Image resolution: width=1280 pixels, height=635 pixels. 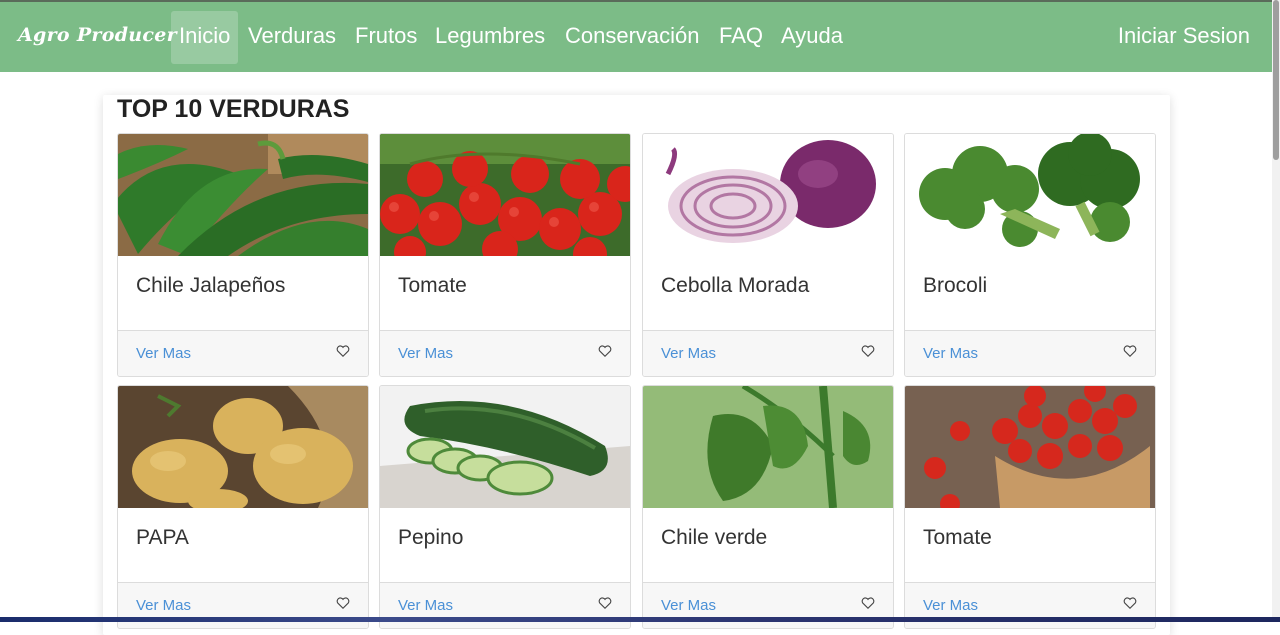 What do you see at coordinates (1030, 195) in the screenshot?
I see `broccoli-image` at bounding box center [1030, 195].